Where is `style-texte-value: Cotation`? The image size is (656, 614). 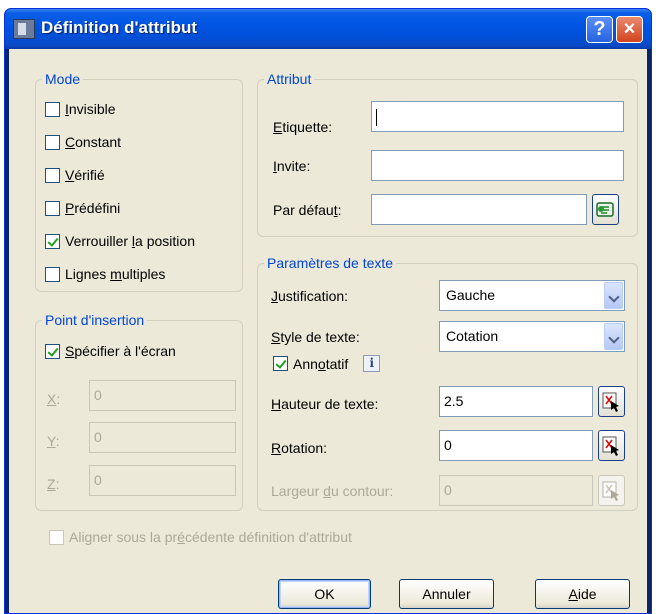
style-texte-value: Cotation is located at coordinates (472, 336).